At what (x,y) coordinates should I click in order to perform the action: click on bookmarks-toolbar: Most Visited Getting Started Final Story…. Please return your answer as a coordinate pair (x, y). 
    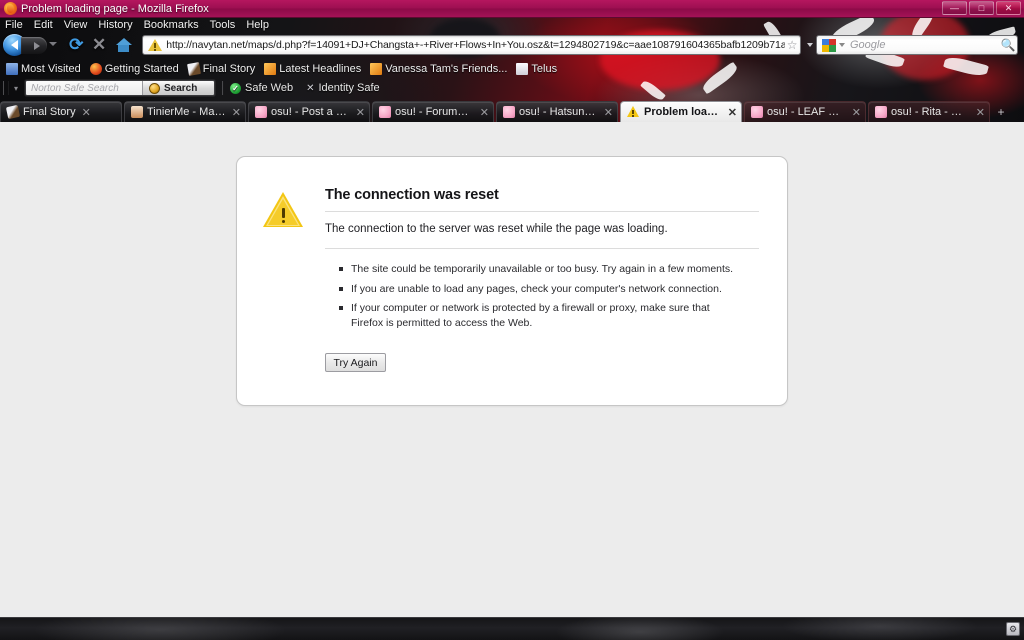
    Looking at the image, I should click on (512, 69).